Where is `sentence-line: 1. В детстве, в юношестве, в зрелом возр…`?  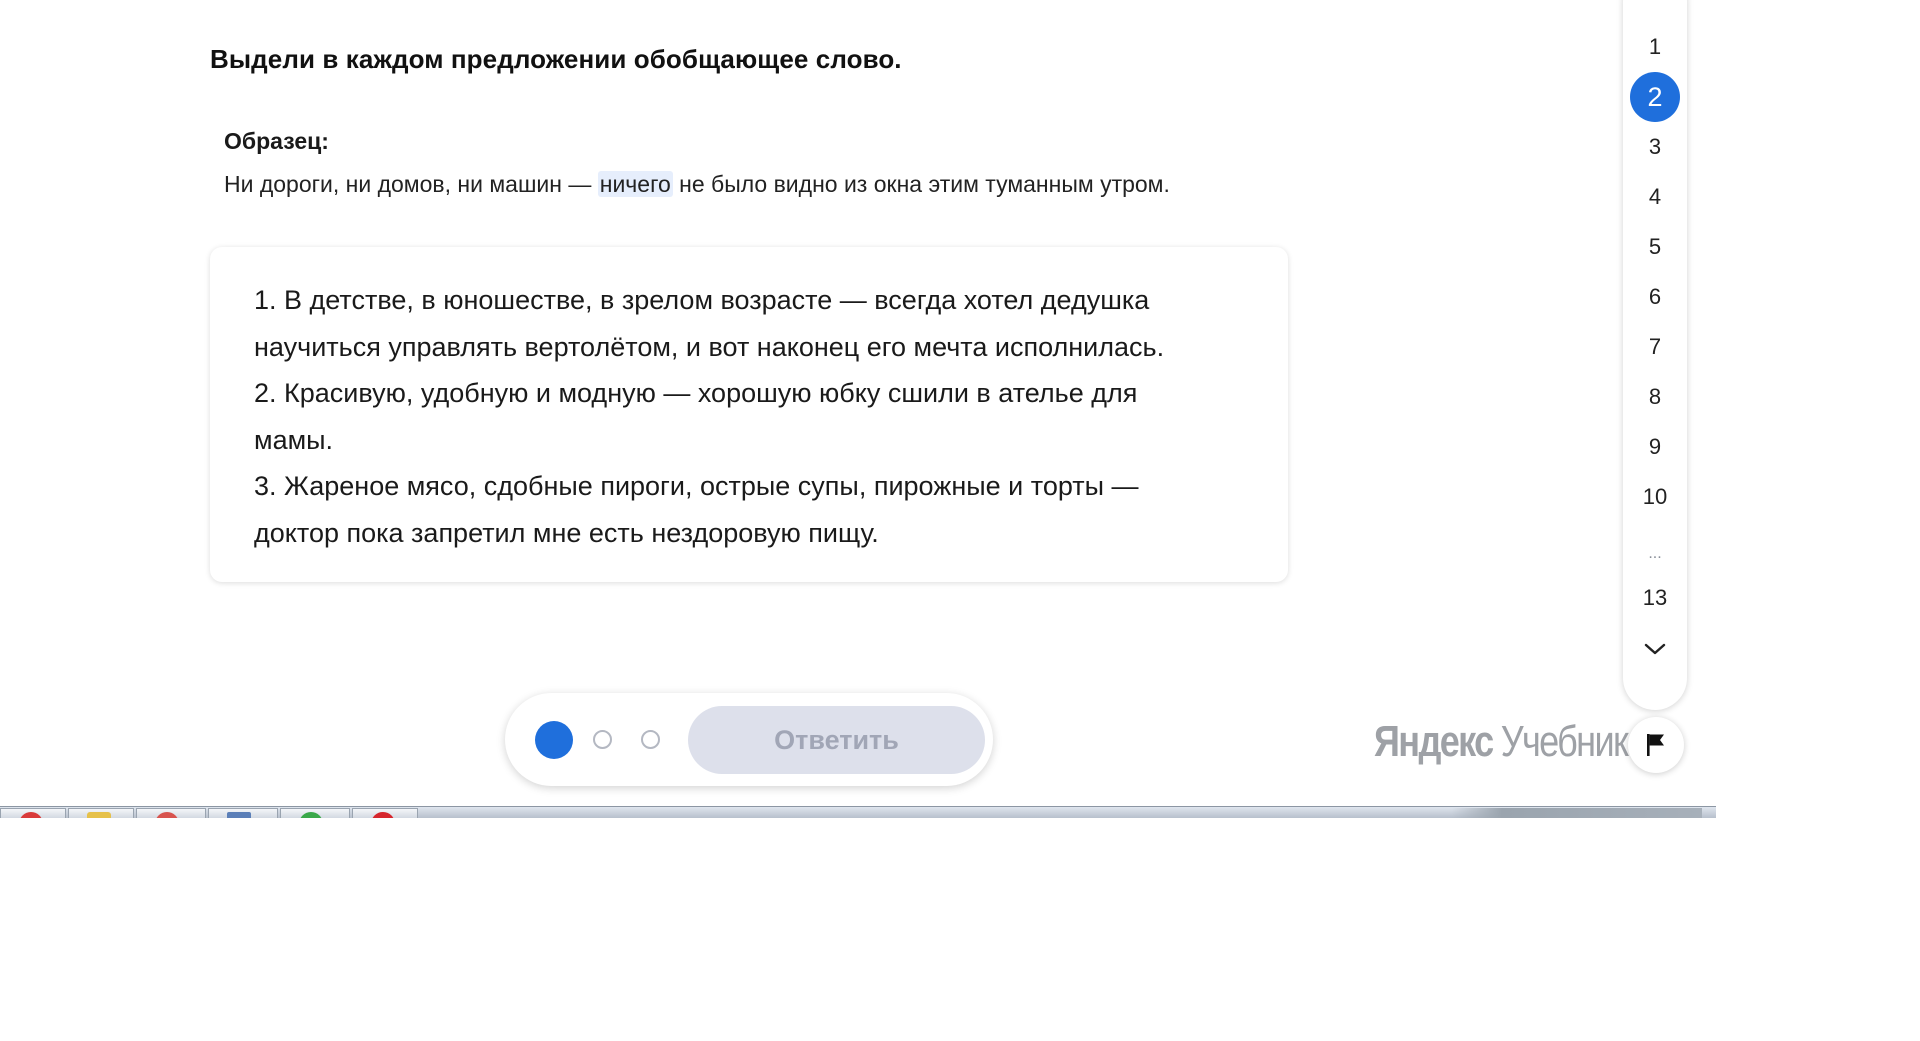 sentence-line: 1. В детстве, в юношестве, в зрелом возр… is located at coordinates (751, 300).